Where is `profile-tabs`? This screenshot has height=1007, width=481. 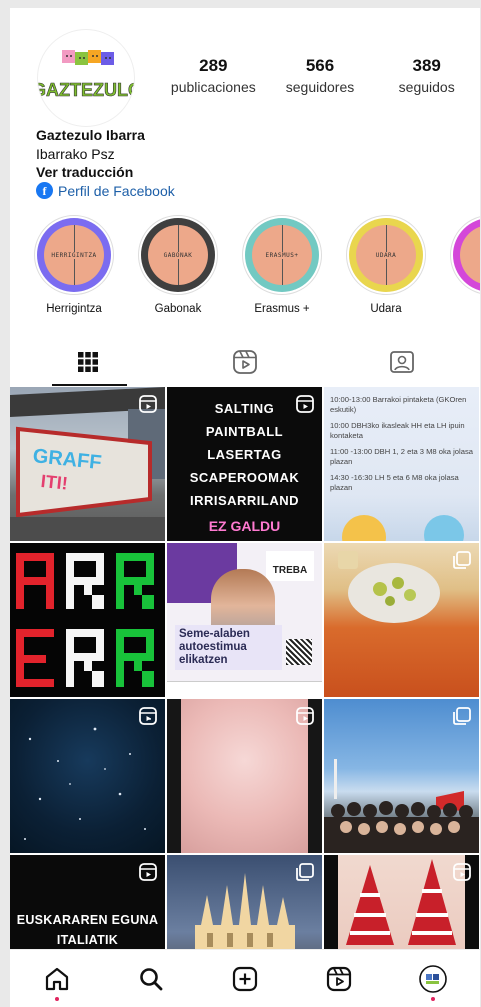
profile-tabs is located at coordinates (245, 362).